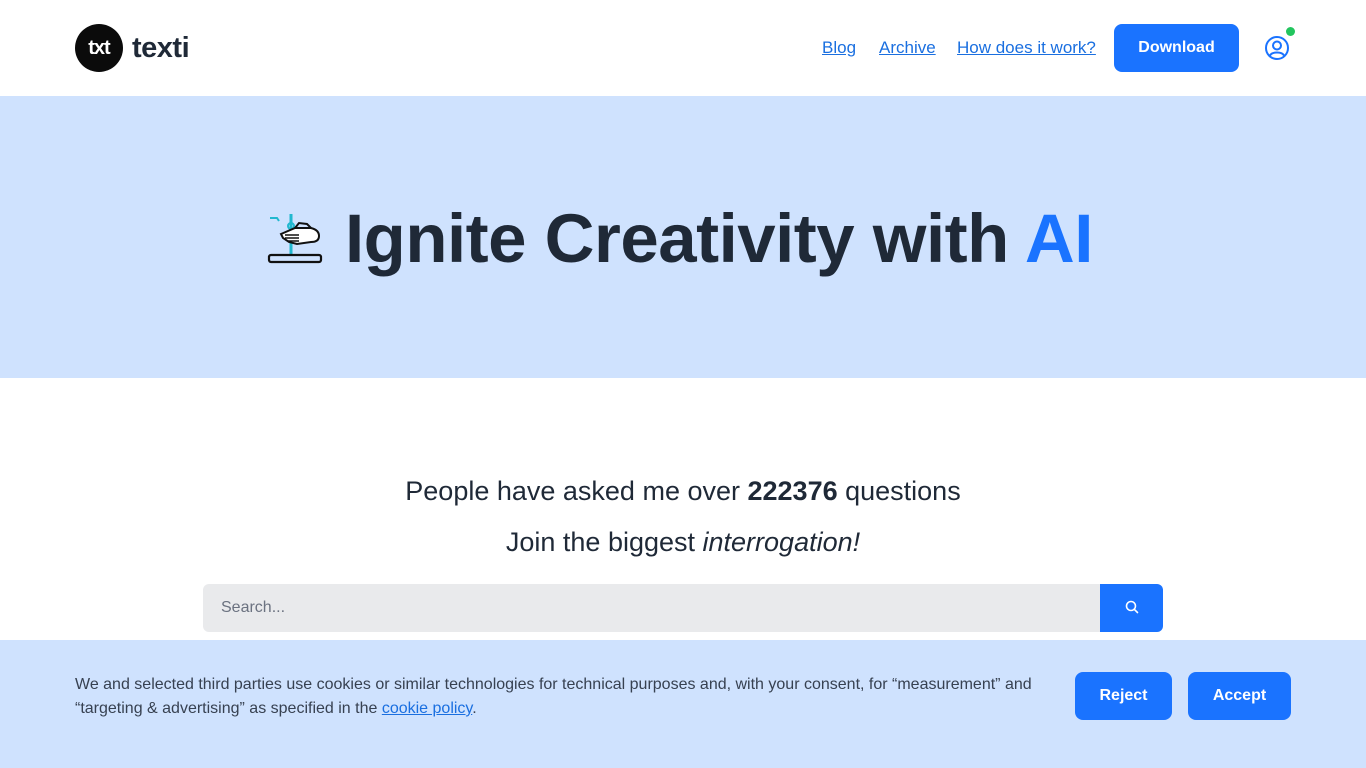 This screenshot has width=1366, height=768. I want to click on nav-archive-link: Archive, so click(907, 48).